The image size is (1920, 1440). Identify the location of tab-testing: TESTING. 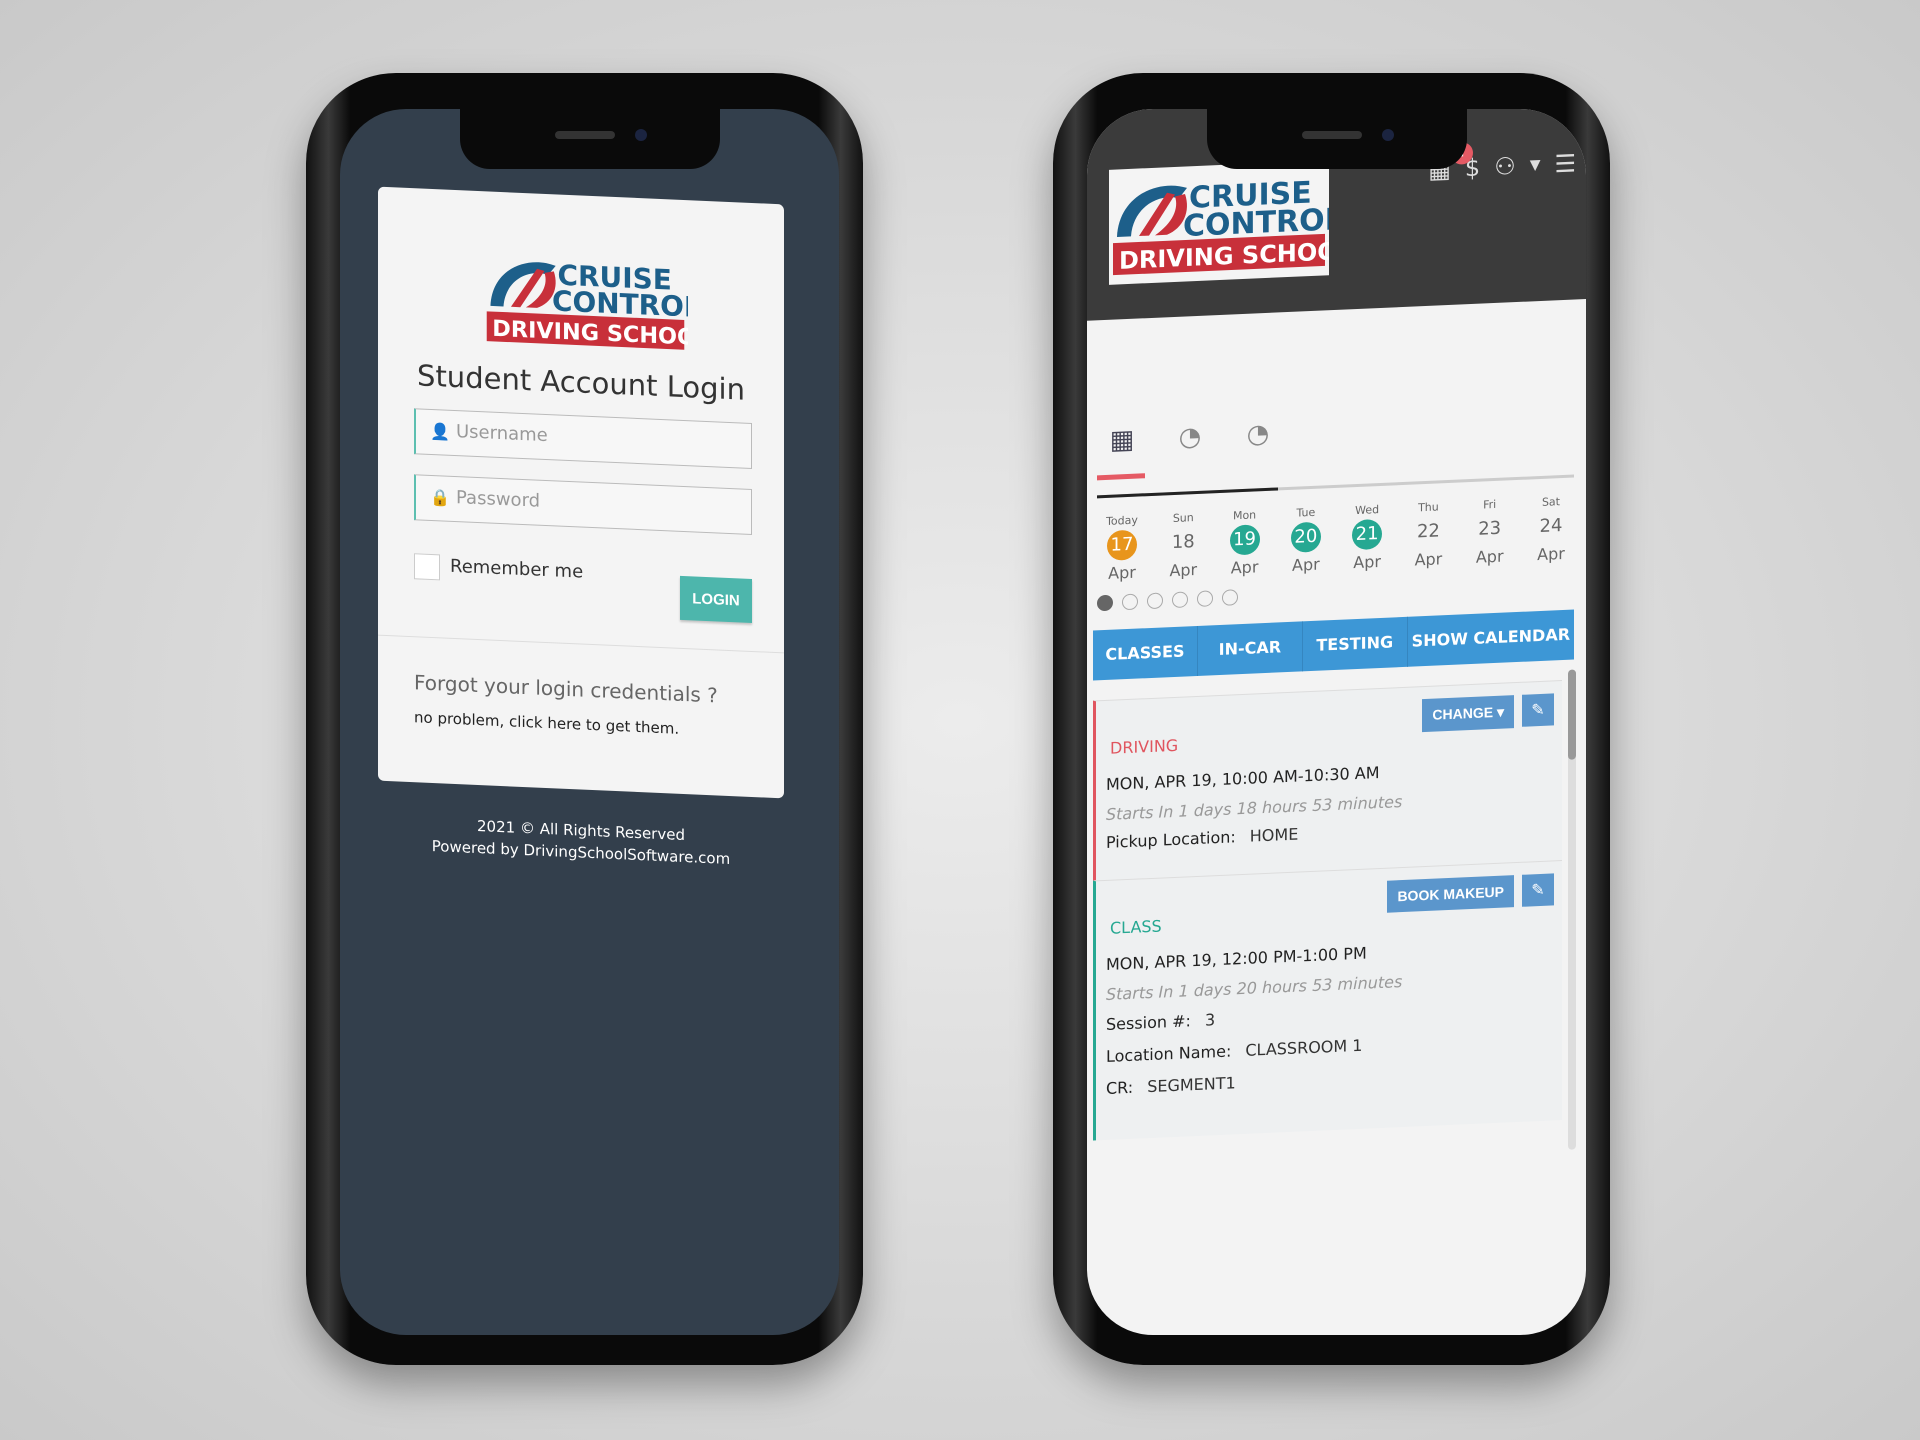
(1355, 644).